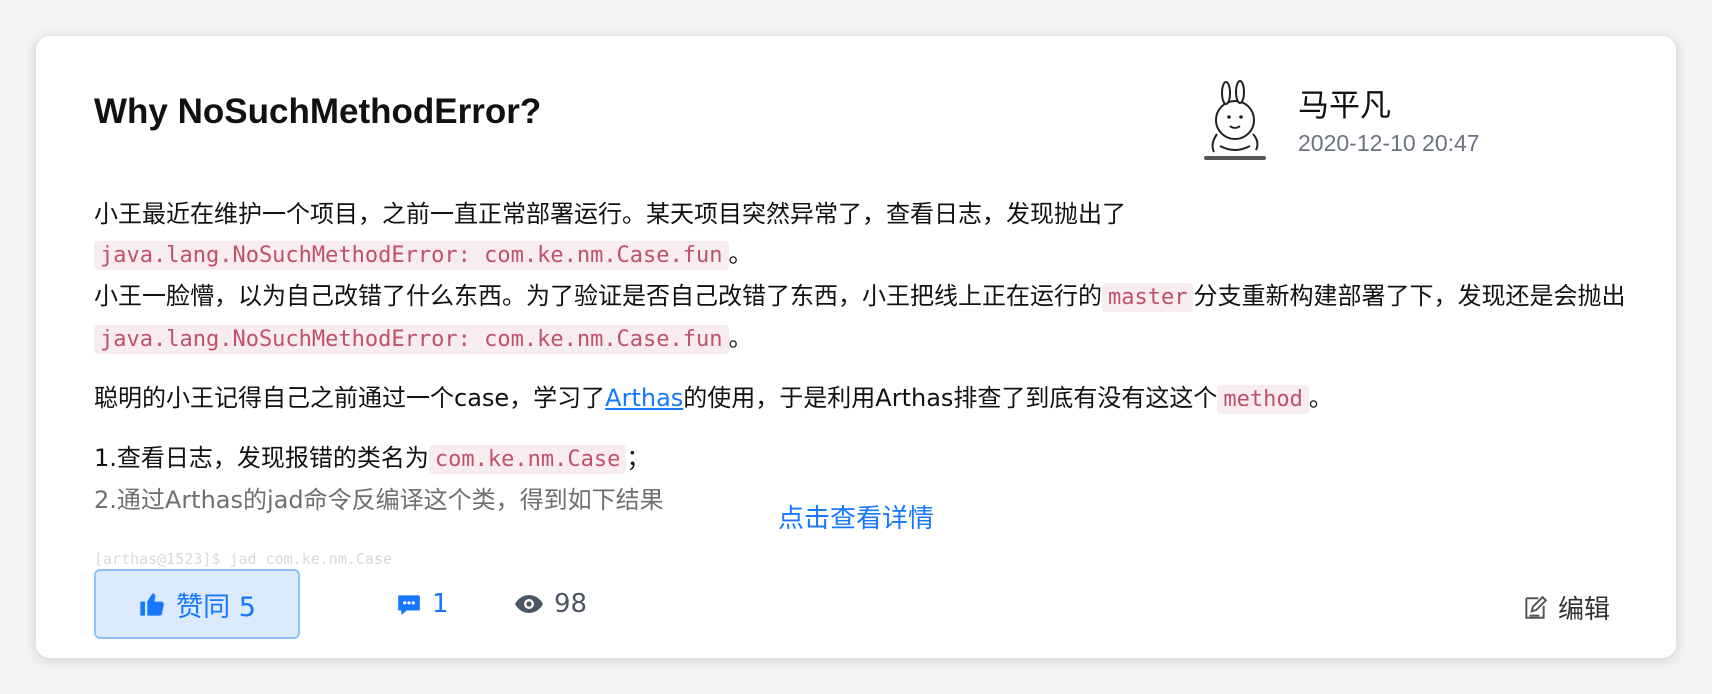 The image size is (1712, 694). What do you see at coordinates (261, 458) in the screenshot?
I see `paragraph-text: 1.查看日志，发现报错的类名为` at bounding box center [261, 458].